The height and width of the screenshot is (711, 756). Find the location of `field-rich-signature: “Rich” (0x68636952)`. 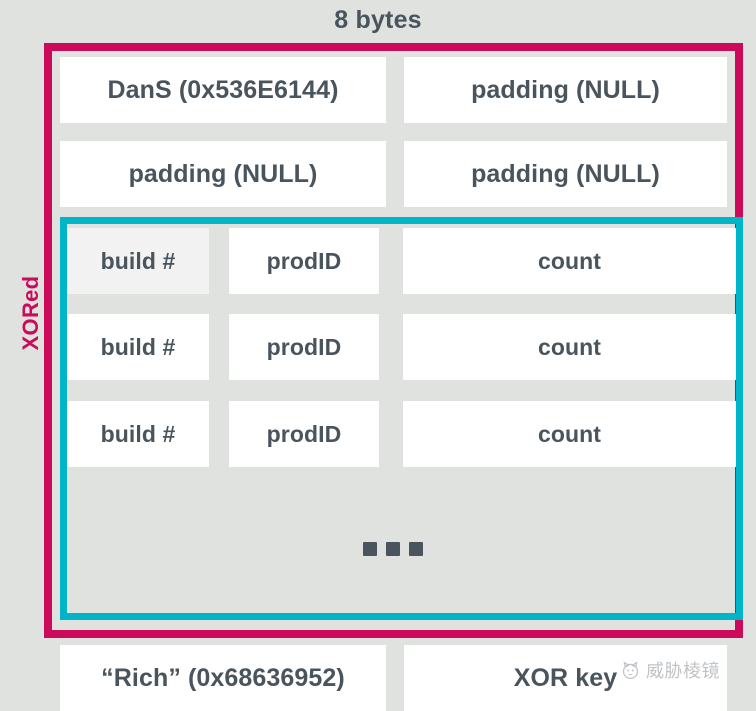

field-rich-signature: “Rich” (0x68636952) is located at coordinates (223, 678).